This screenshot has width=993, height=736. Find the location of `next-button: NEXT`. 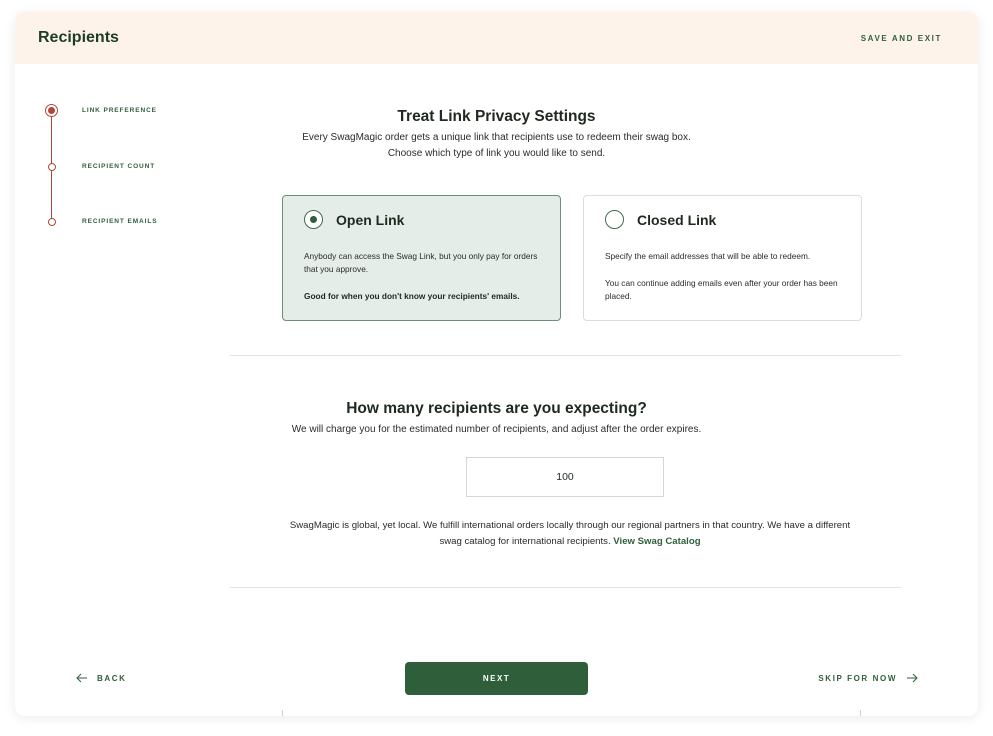

next-button: NEXT is located at coordinates (496, 678).